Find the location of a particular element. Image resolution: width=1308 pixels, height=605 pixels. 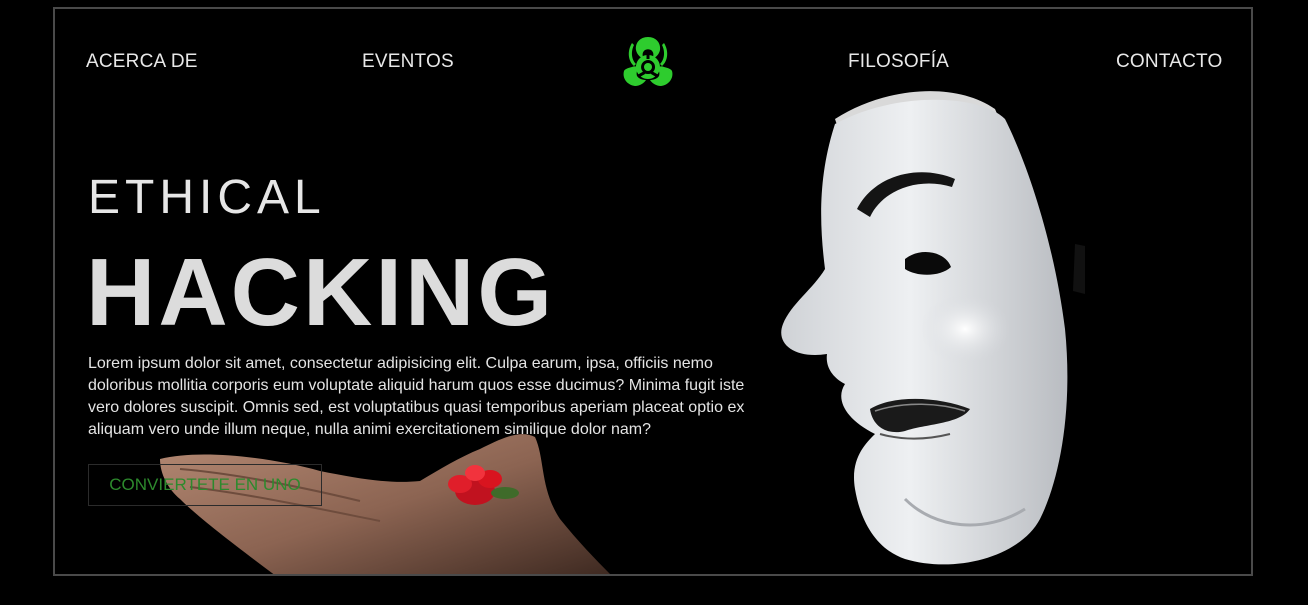

hero-title: HACKING is located at coordinates (320, 292).